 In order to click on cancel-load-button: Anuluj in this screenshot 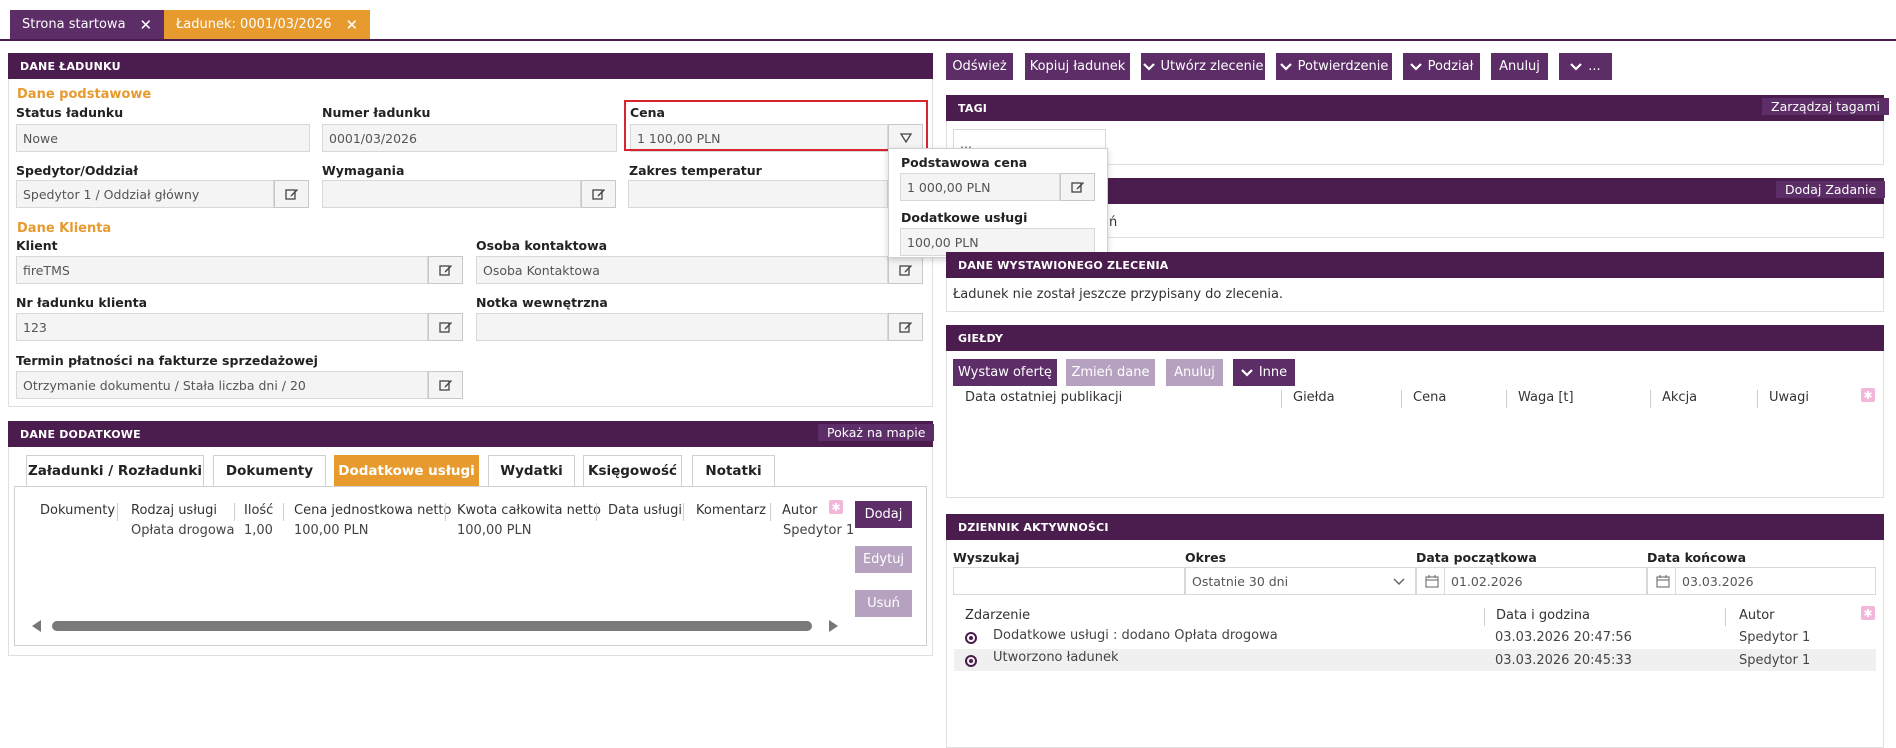, I will do `click(1519, 66)`.